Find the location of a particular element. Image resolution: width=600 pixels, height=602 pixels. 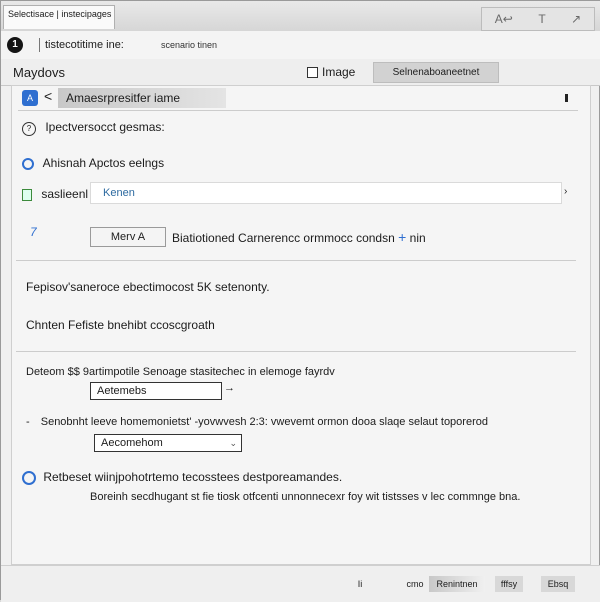

help-icon: ? is located at coordinates (29, 129).